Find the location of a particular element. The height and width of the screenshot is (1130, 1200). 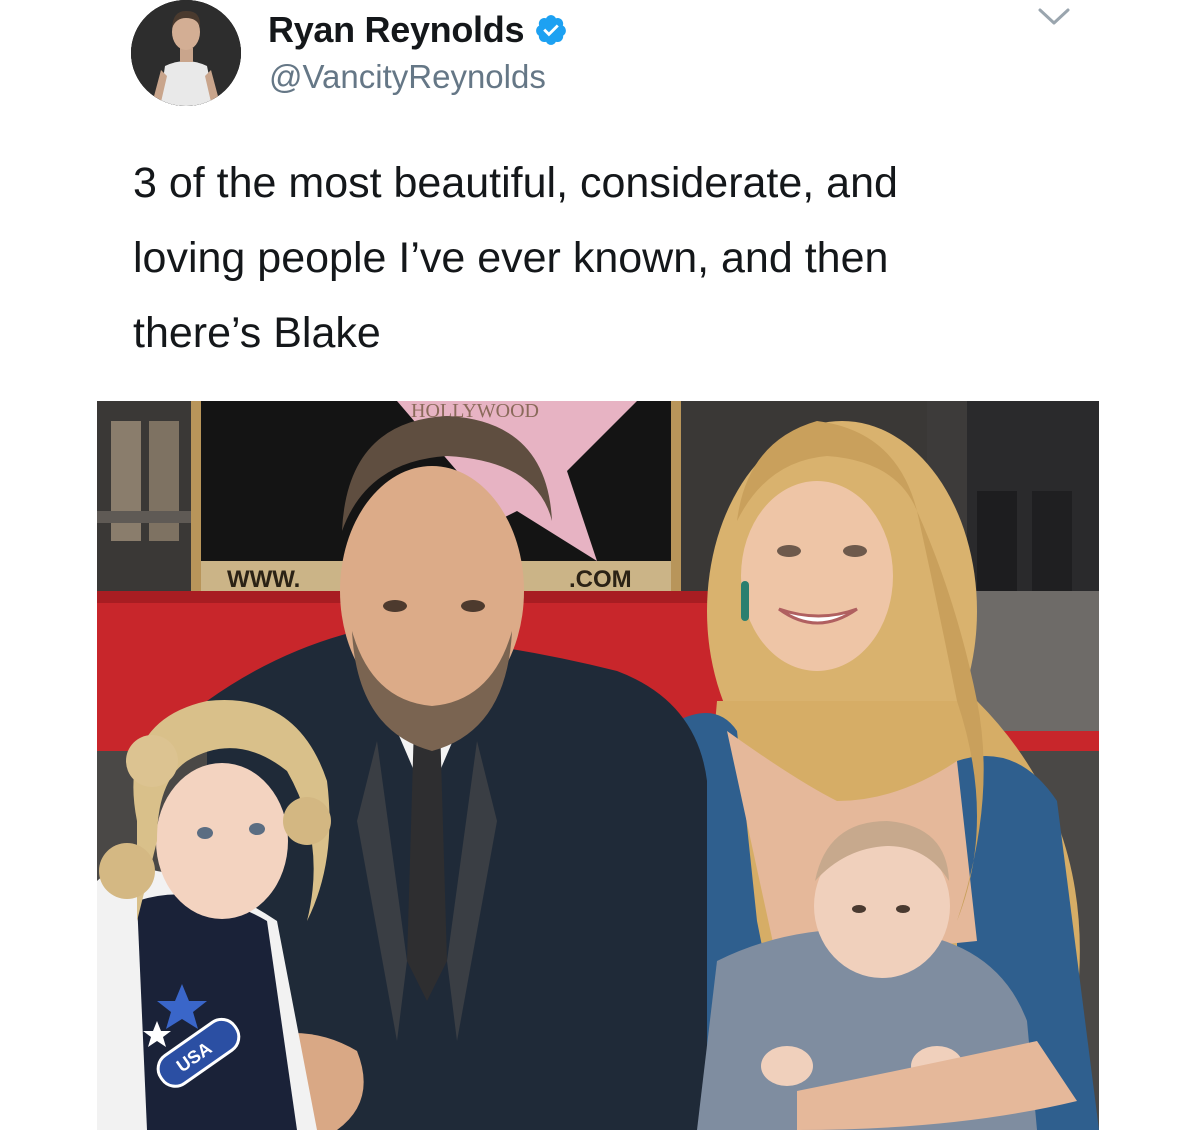

plaque-text-left: WWW. is located at coordinates (263, 579).